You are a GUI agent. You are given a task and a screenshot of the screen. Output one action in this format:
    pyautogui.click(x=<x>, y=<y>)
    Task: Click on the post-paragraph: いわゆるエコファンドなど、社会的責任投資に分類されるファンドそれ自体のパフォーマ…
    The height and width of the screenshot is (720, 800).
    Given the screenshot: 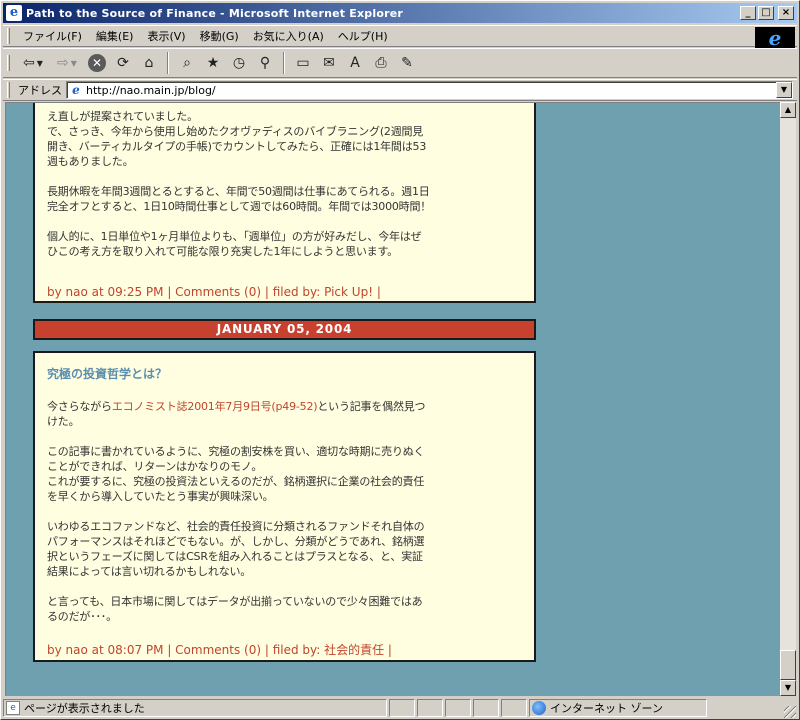 What is the action you would take?
    pyautogui.click(x=236, y=549)
    